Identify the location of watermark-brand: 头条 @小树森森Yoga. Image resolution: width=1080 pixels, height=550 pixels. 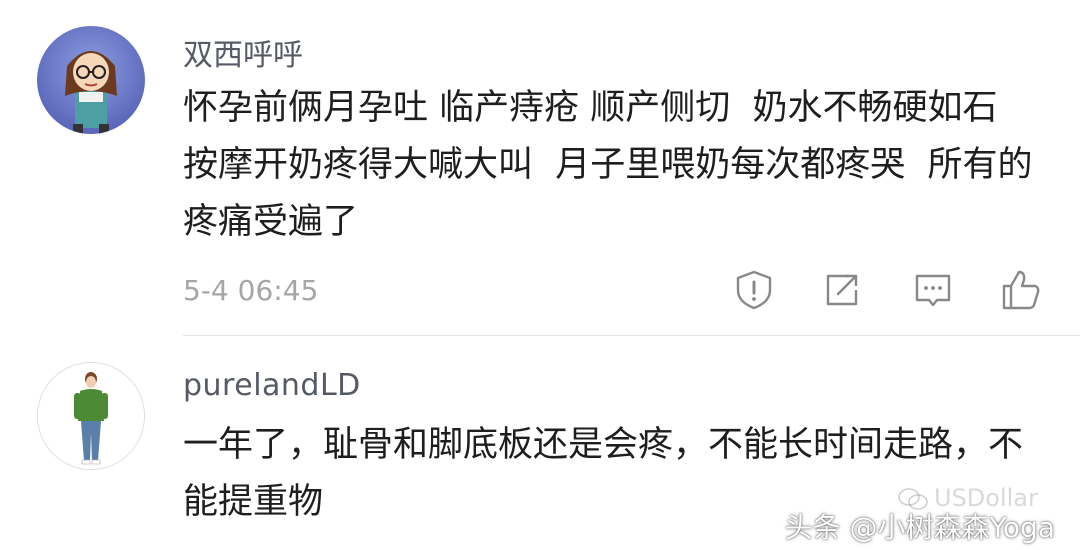
(919, 527).